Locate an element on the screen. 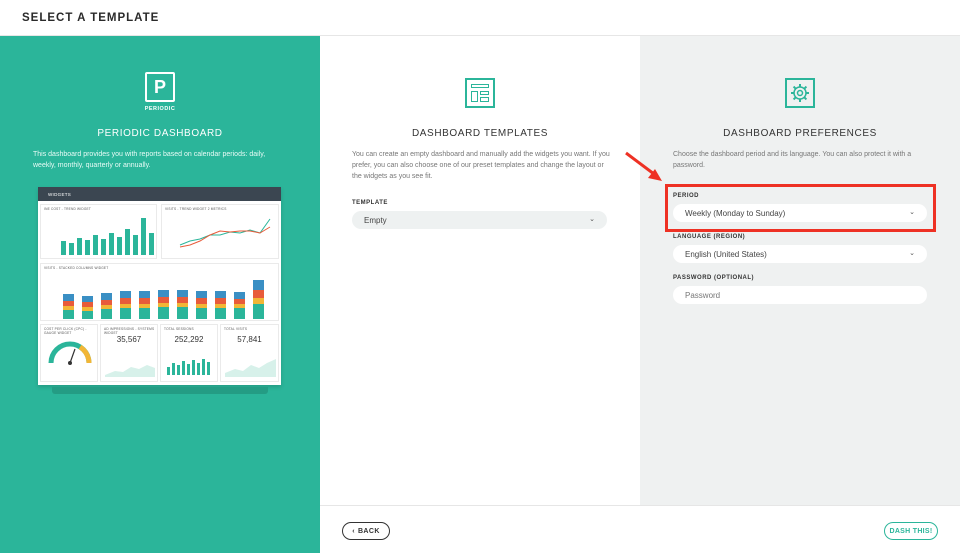  preview-bar-chart is located at coordinates (107, 236).